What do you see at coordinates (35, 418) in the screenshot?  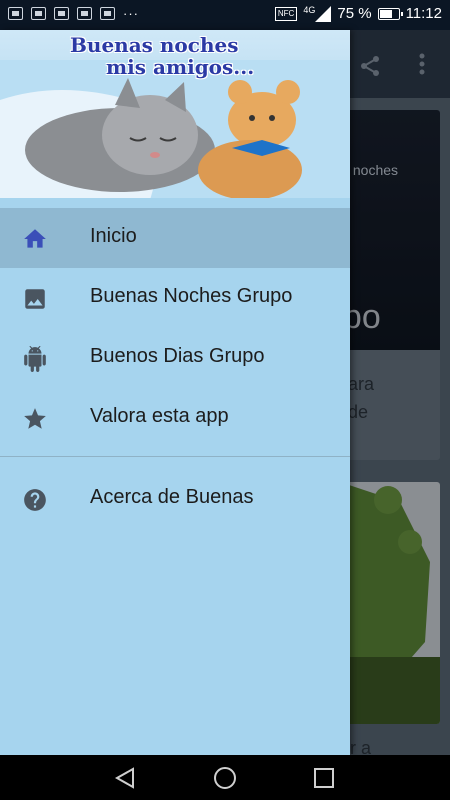 I see `star-icon` at bounding box center [35, 418].